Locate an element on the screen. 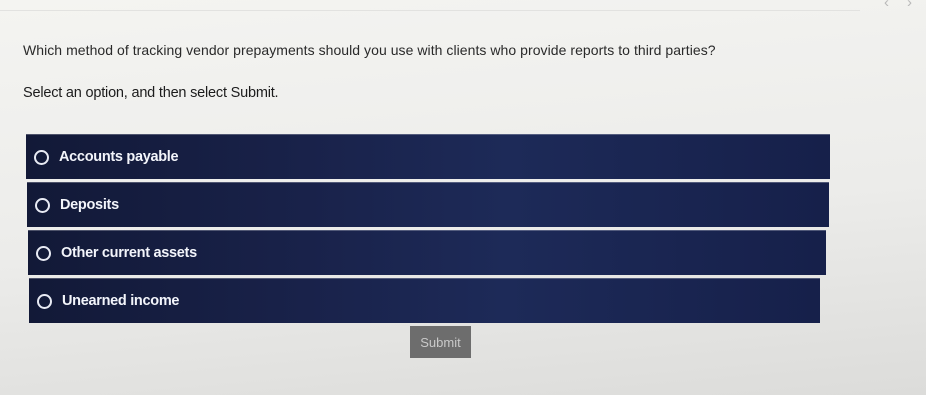 Image resolution: width=926 pixels, height=395 pixels. chevron-left-icon: ‹ is located at coordinates (886, 5).